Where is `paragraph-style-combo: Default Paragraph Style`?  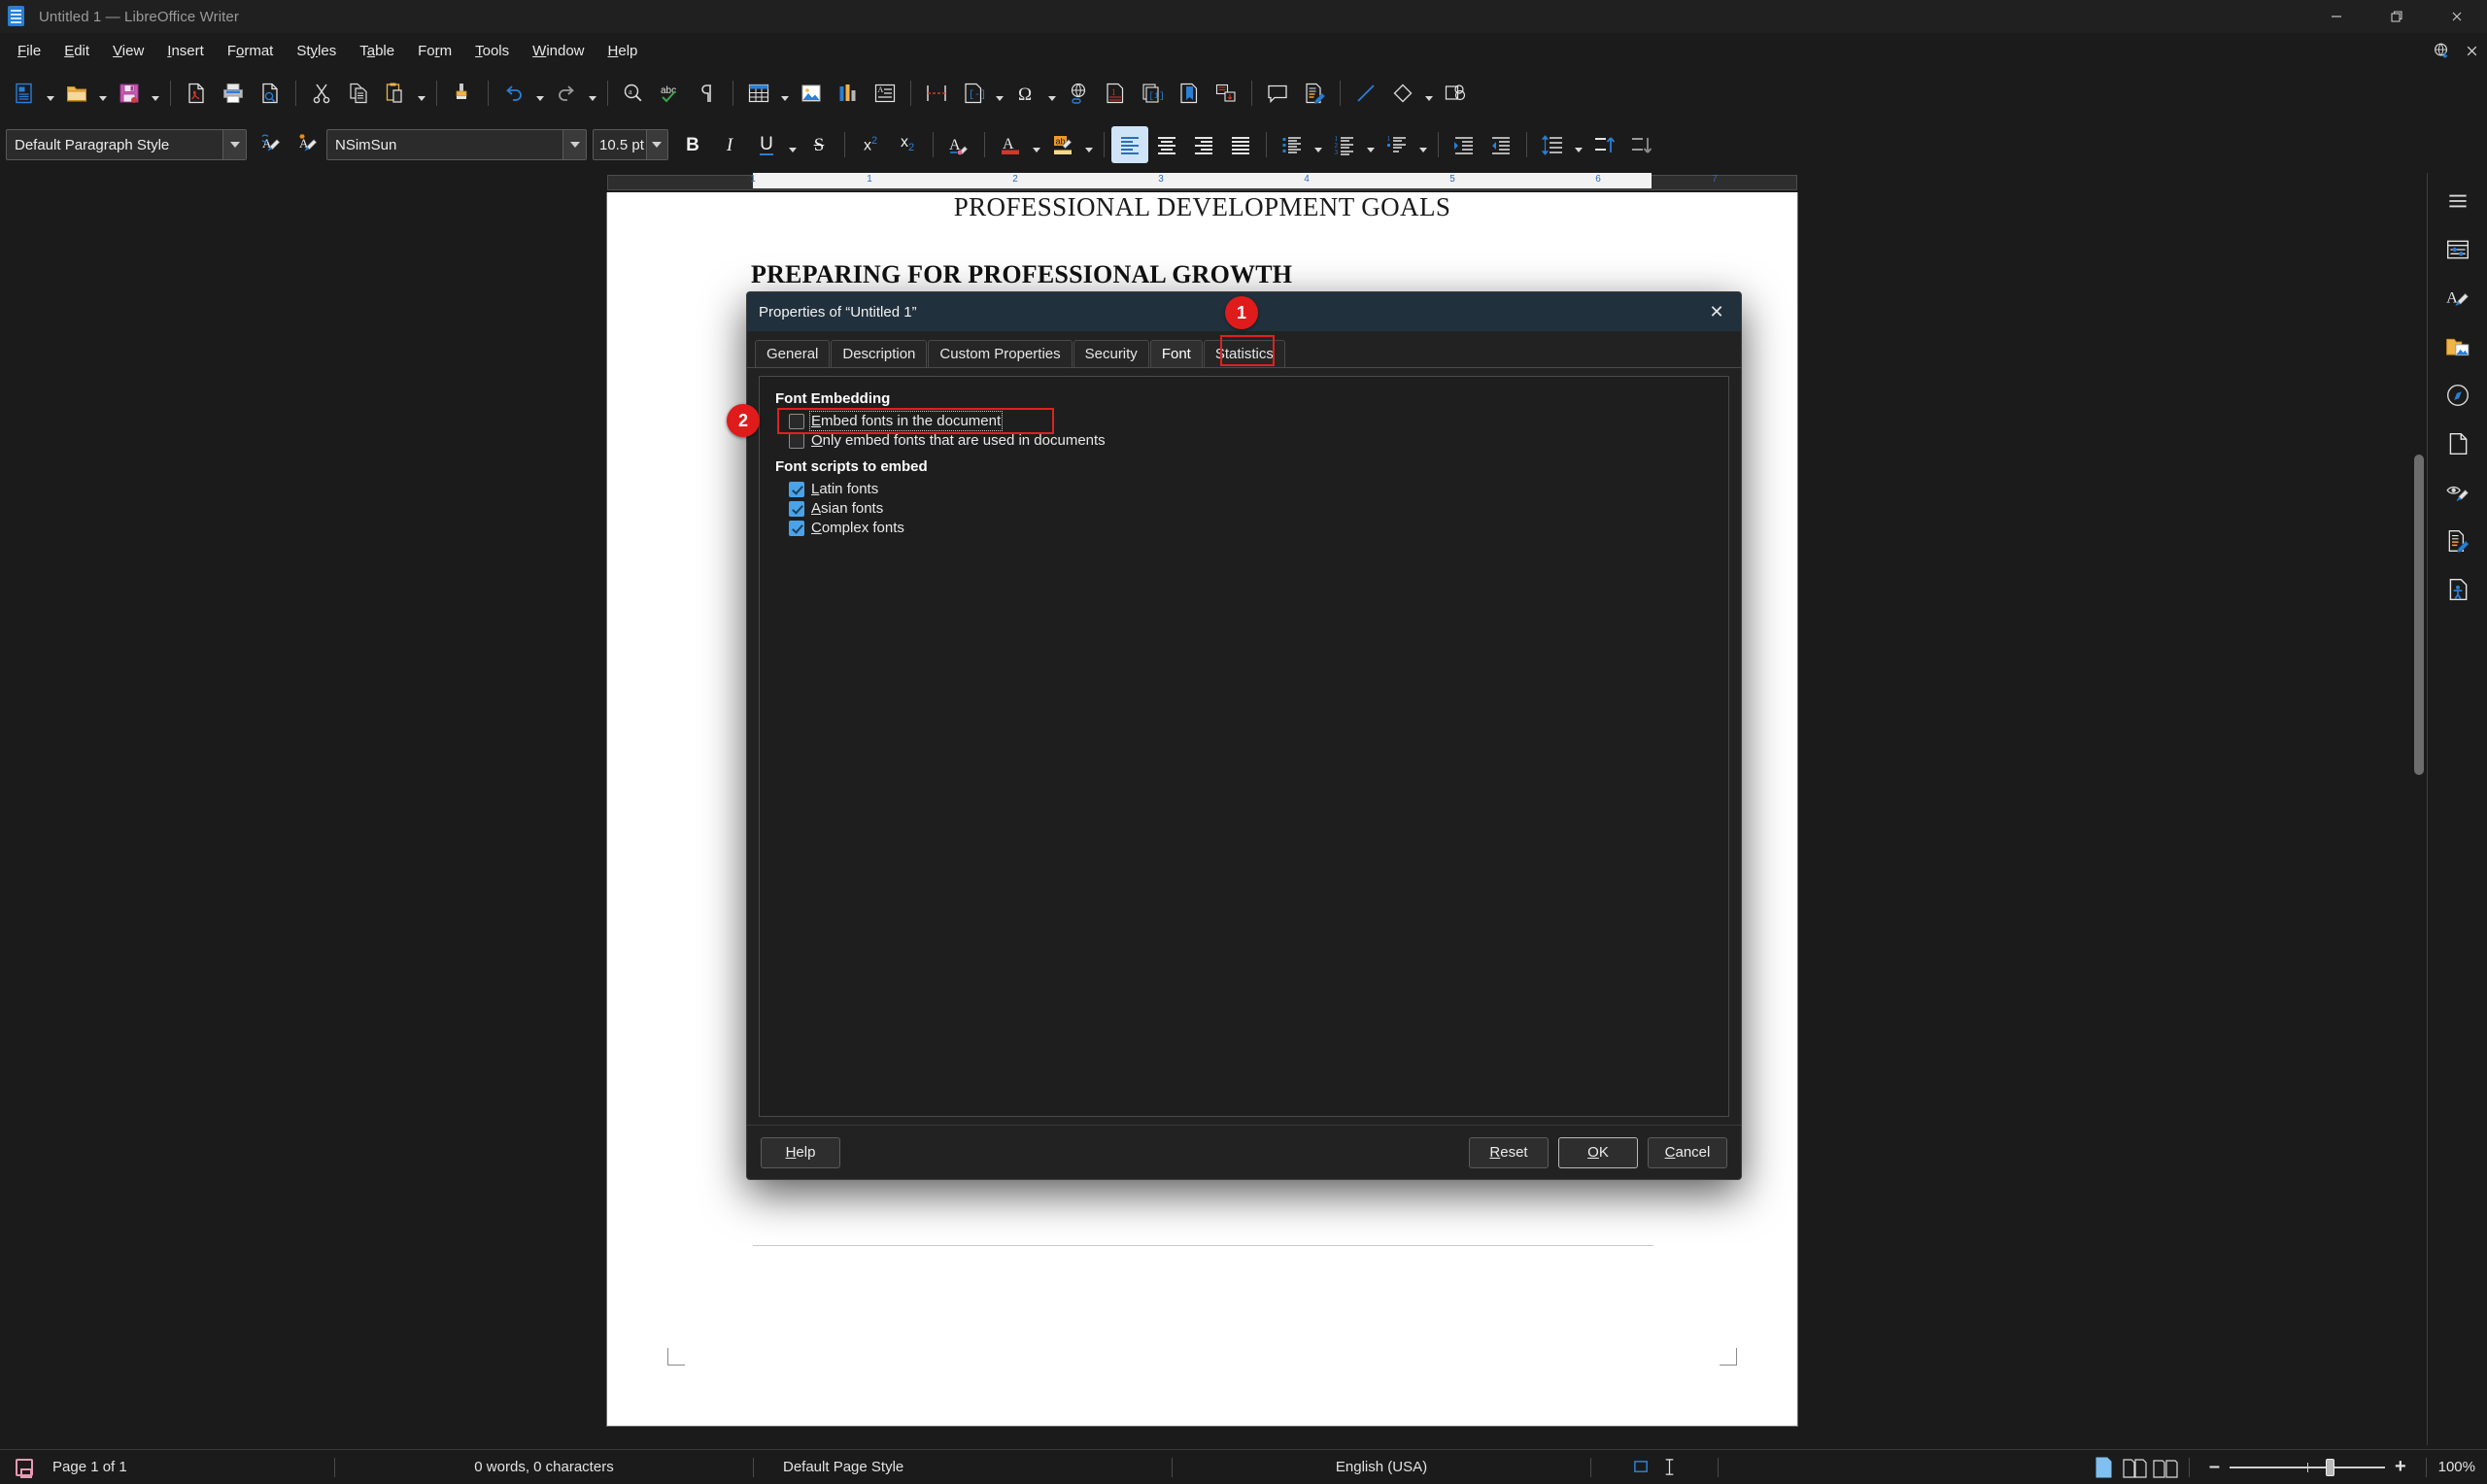
paragraph-style-combo: Default Paragraph Style is located at coordinates (126, 144).